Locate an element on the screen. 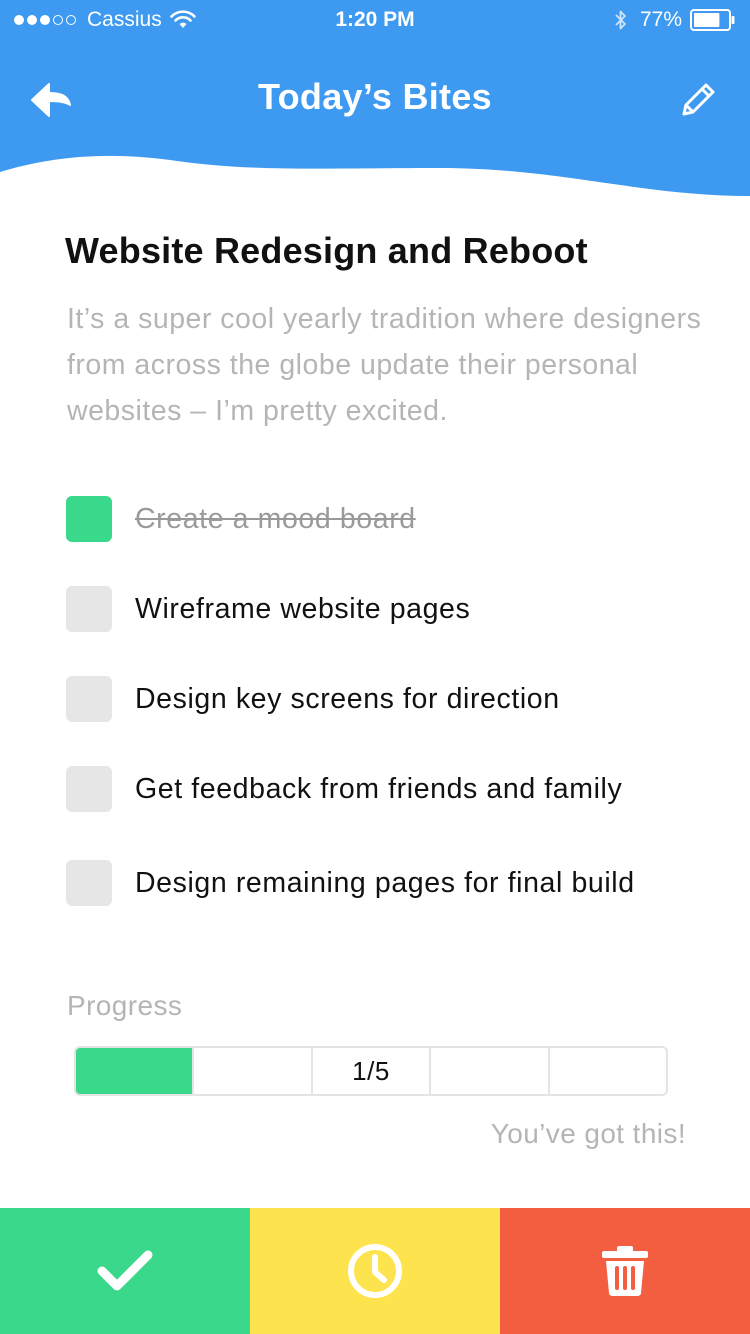 Image resolution: width=750 pixels, height=1334 pixels. trash-icon is located at coordinates (625, 1271).